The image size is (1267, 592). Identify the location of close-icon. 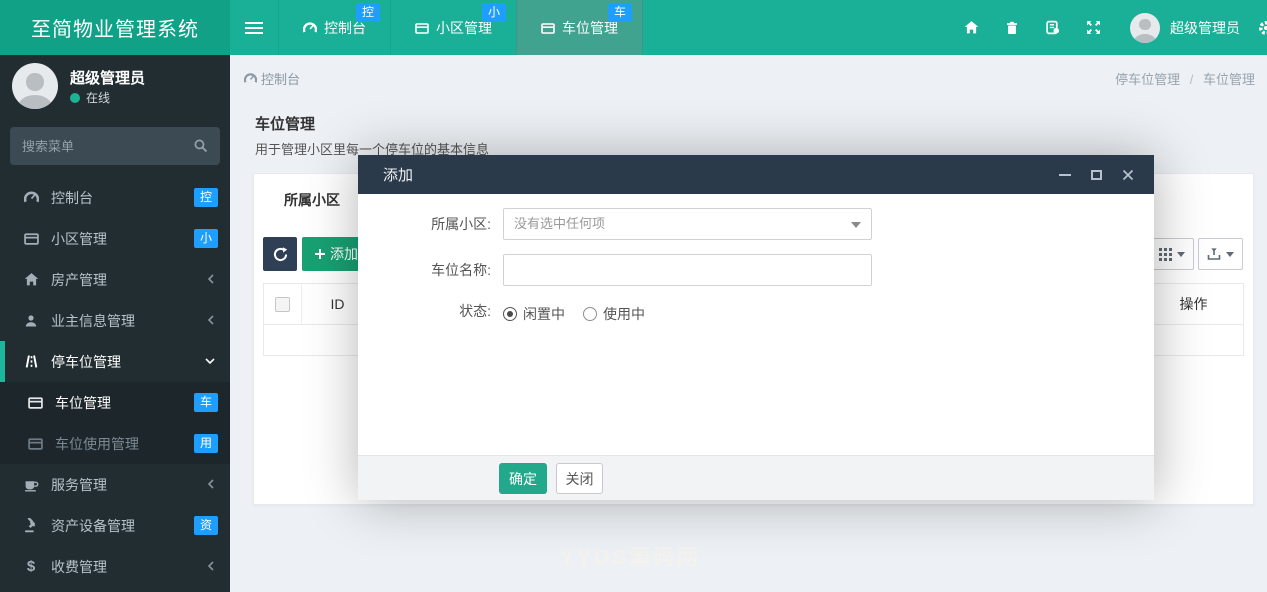
(1128, 175).